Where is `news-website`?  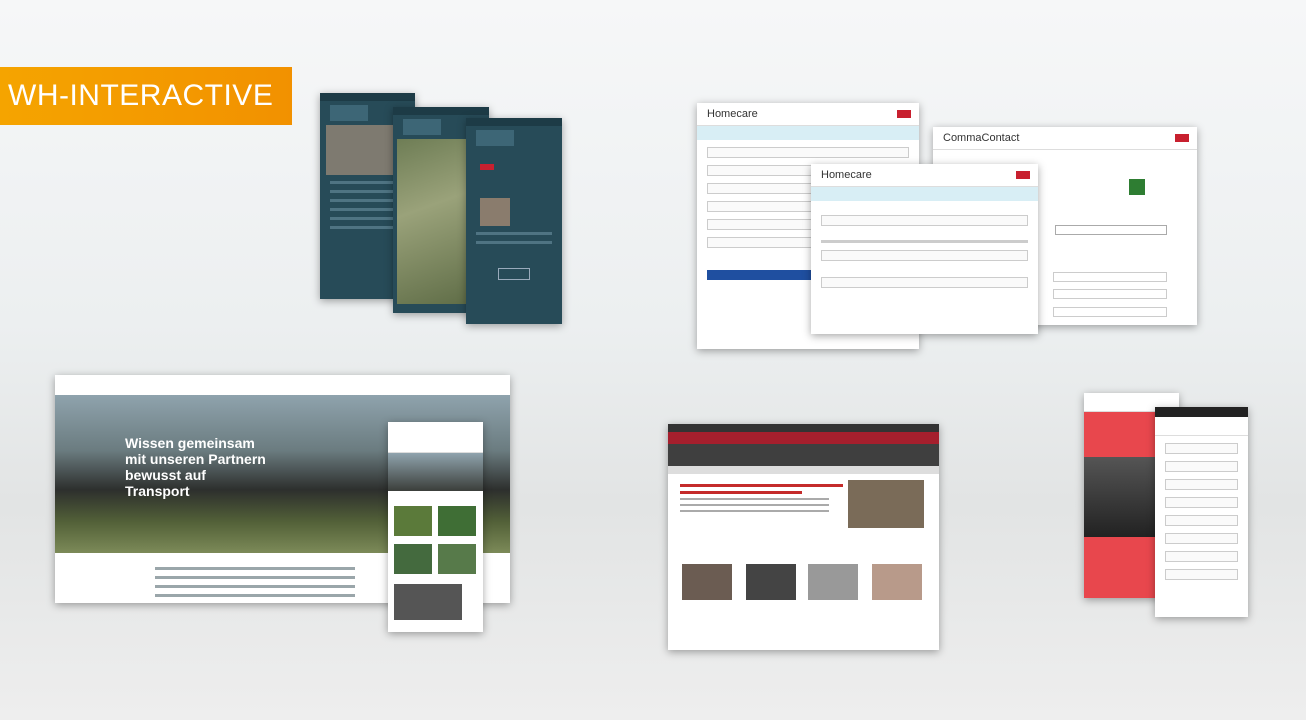
news-website is located at coordinates (803, 537).